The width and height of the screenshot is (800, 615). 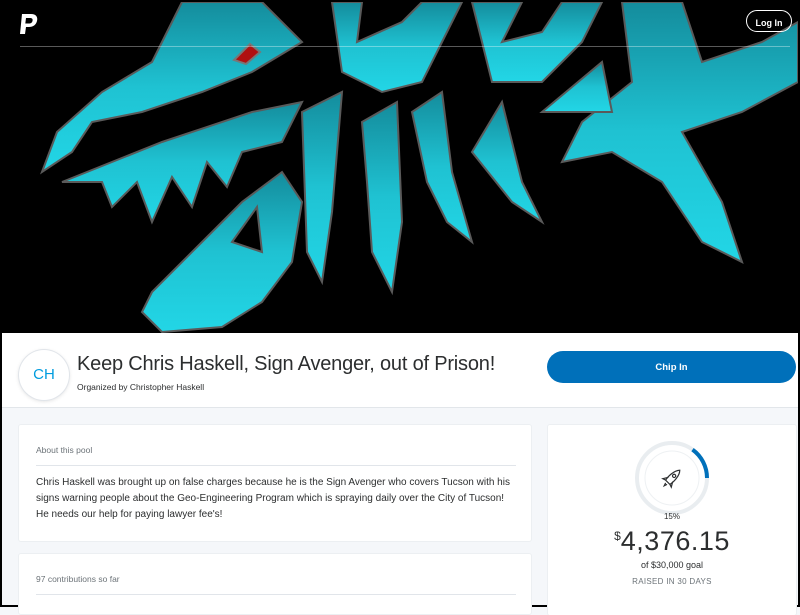 I want to click on progress-ring, so click(x=672, y=478).